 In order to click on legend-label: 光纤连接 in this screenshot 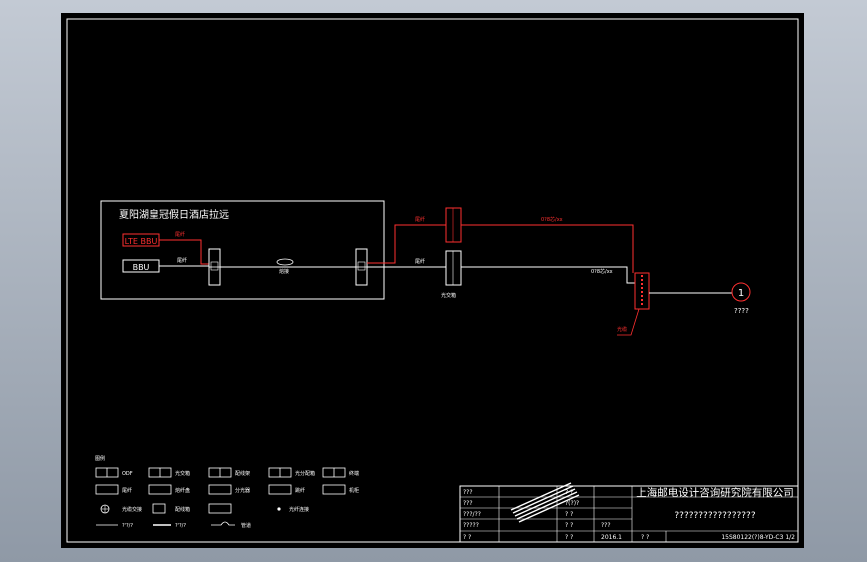, I will do `click(299, 509)`.